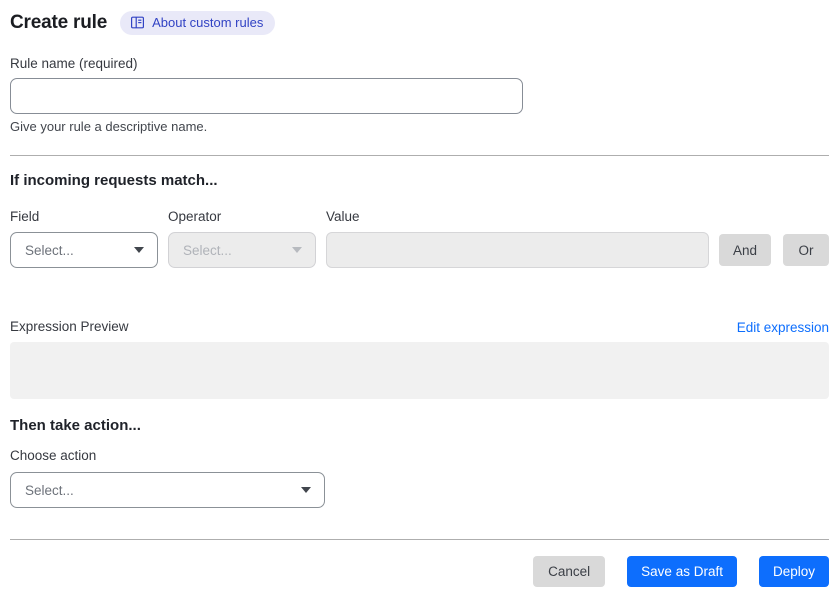 This screenshot has width=839, height=597. I want to click on rule-name-label: Rule name (required), so click(74, 63).